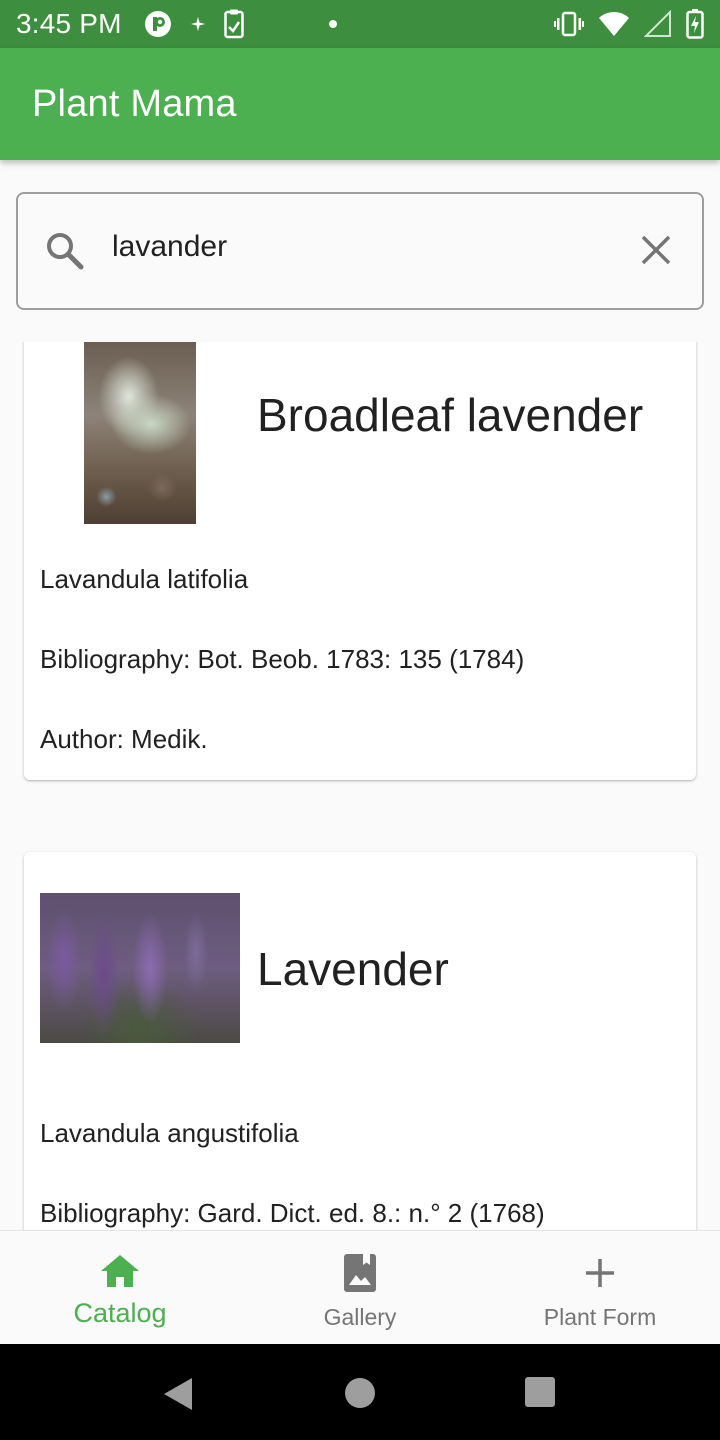 This screenshot has height=1440, width=720. I want to click on photo-album-icon, so click(360, 1275).